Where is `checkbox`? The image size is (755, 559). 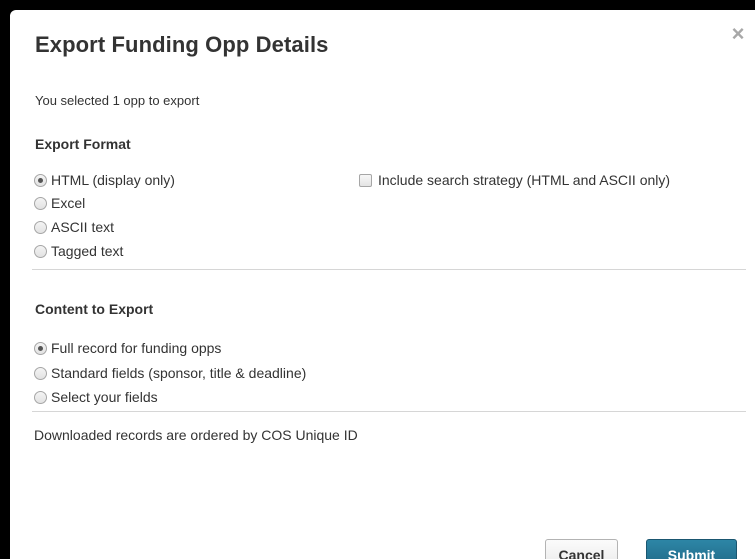 checkbox is located at coordinates (365, 180).